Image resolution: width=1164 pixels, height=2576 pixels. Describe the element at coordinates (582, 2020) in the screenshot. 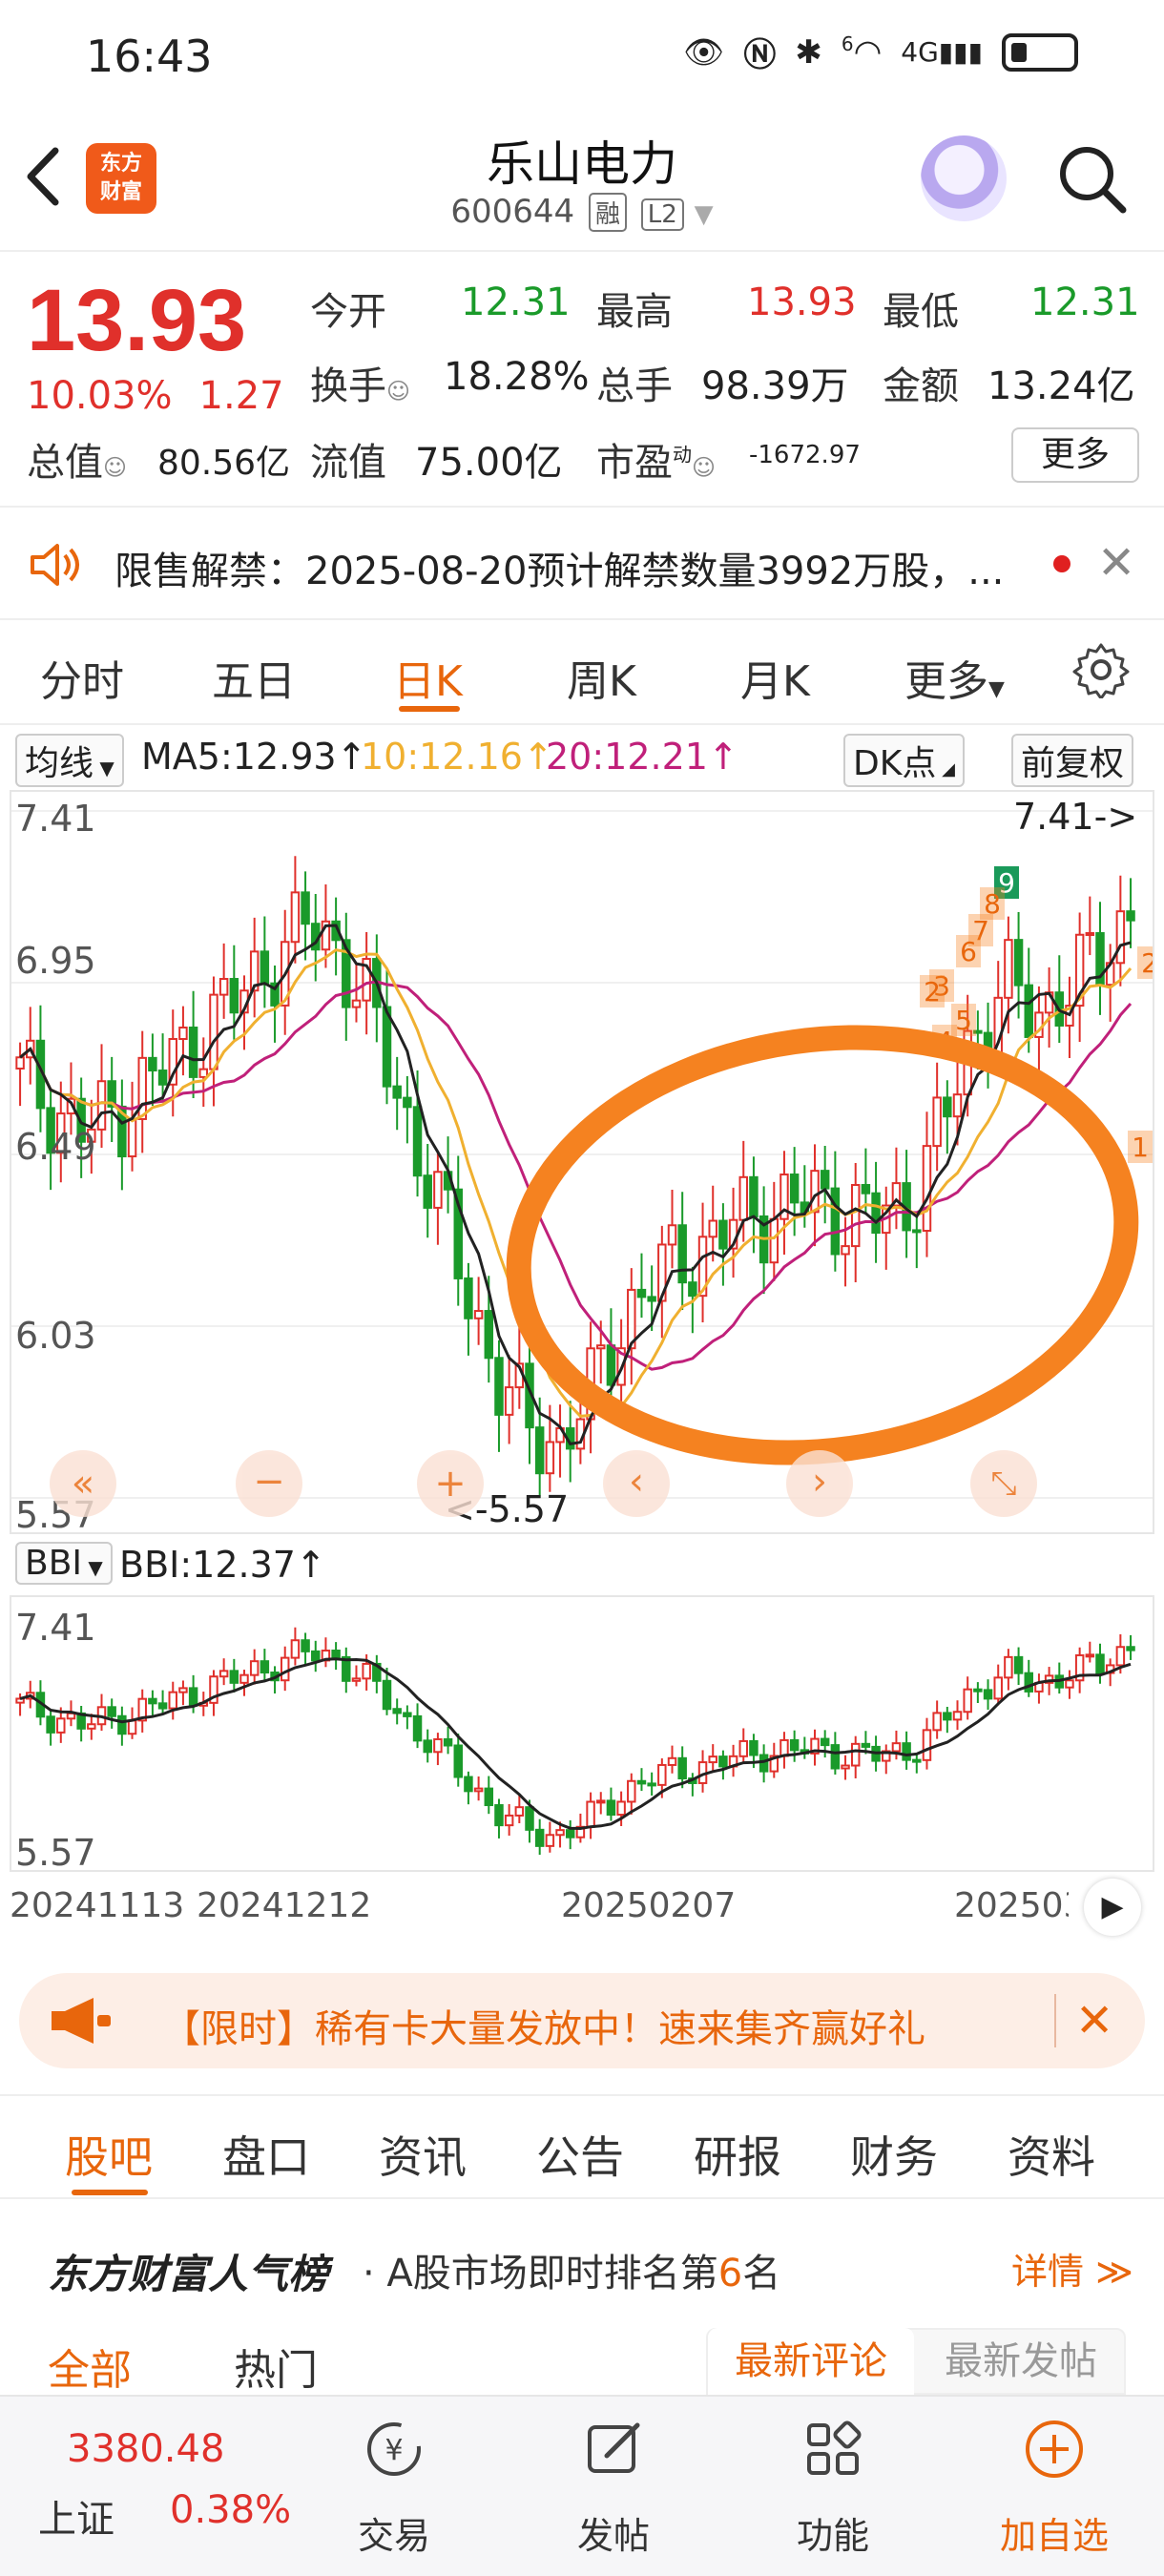

I see `promo-banner: 【限时】稀有卡大量发放中！速来集齐赢好礼 ✕` at that location.